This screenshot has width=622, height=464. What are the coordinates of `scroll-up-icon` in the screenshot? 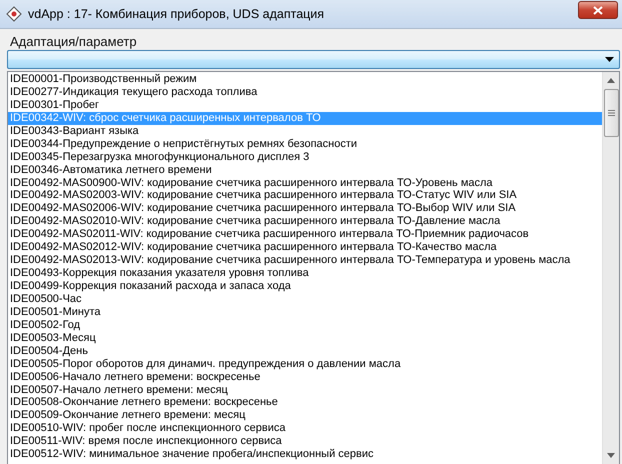 It's located at (611, 80).